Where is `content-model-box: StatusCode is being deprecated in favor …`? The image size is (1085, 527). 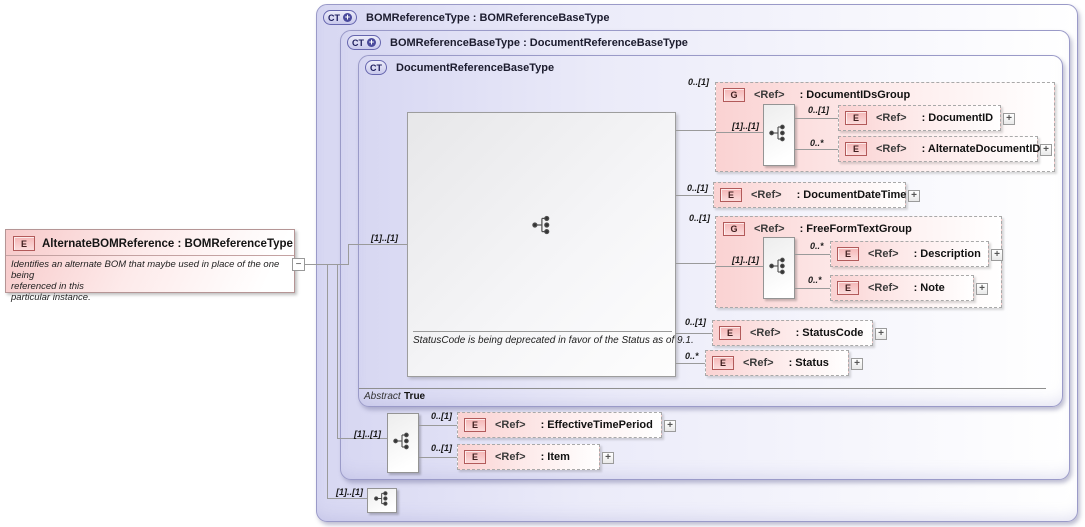
content-model-box: StatusCode is being deprecated in favor … is located at coordinates (550, 244).